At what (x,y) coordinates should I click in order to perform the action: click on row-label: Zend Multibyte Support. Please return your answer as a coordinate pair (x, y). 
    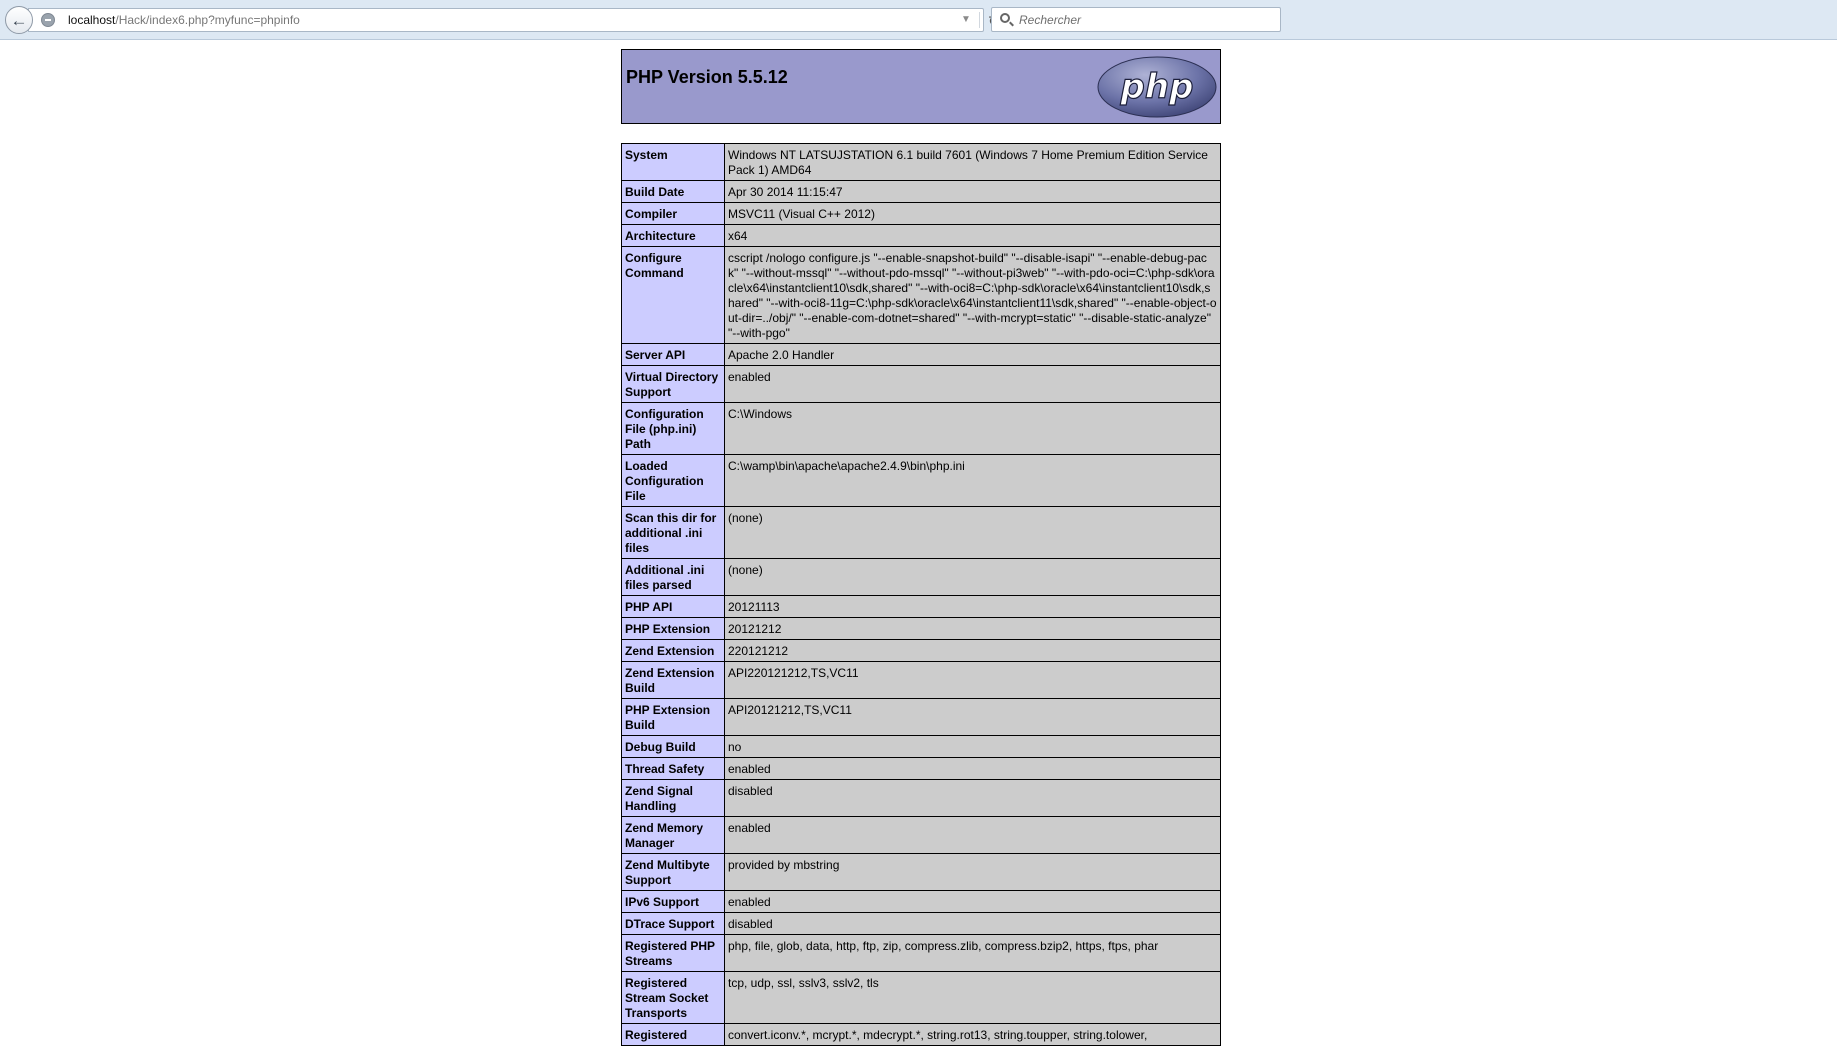
    Looking at the image, I should click on (673, 872).